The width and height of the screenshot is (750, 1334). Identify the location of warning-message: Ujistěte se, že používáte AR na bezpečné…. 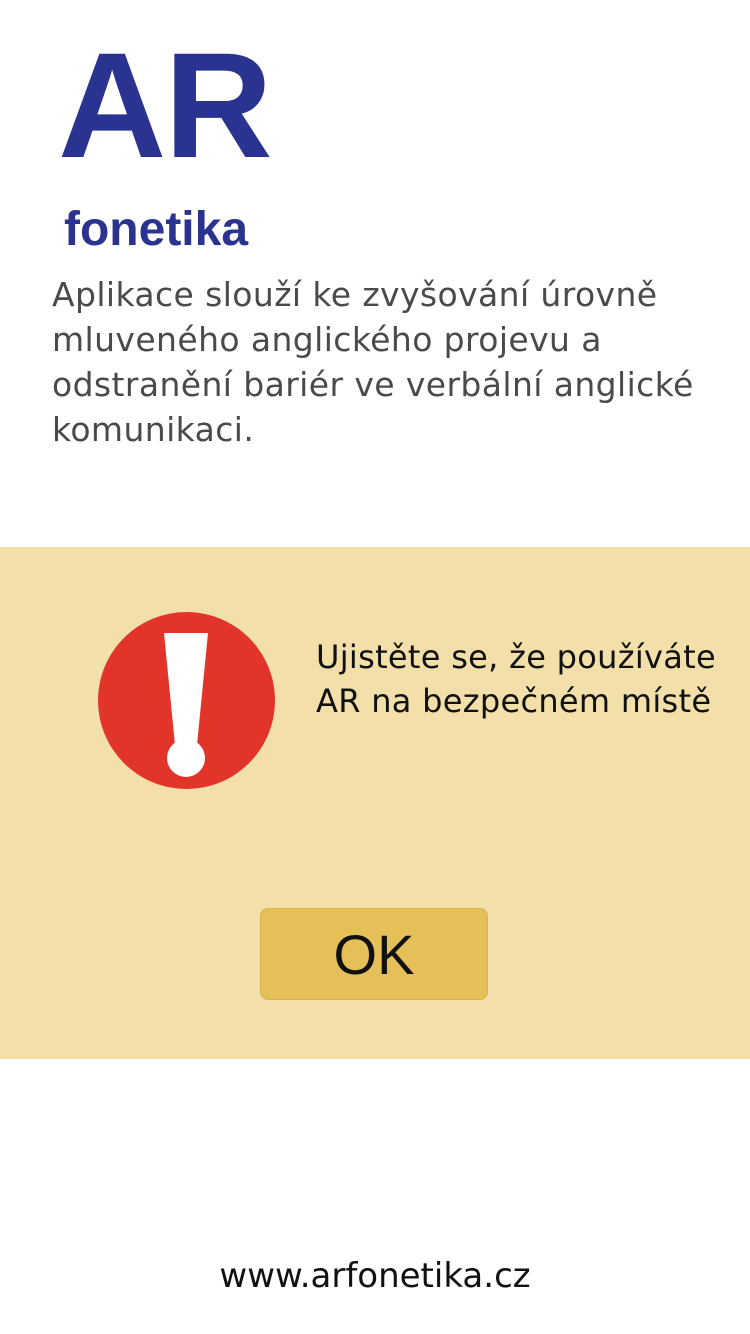
(516, 679).